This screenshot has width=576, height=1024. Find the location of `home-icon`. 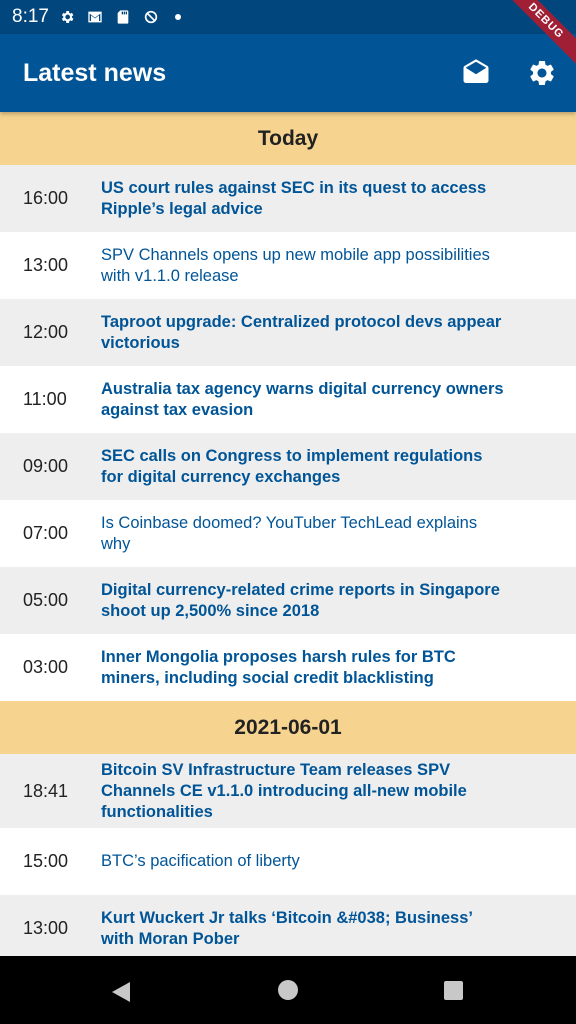

home-icon is located at coordinates (288, 990).